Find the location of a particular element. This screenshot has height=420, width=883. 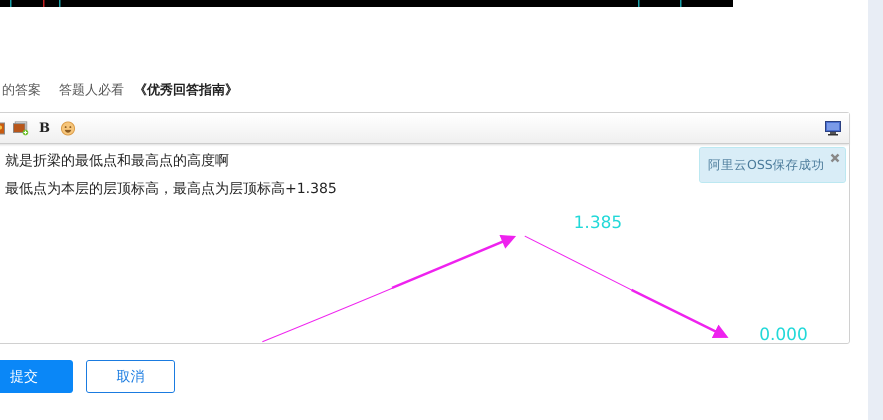

answer-text: 最低点为本层的层顶标高，最高点为层顶标高+1.385 is located at coordinates (171, 189).